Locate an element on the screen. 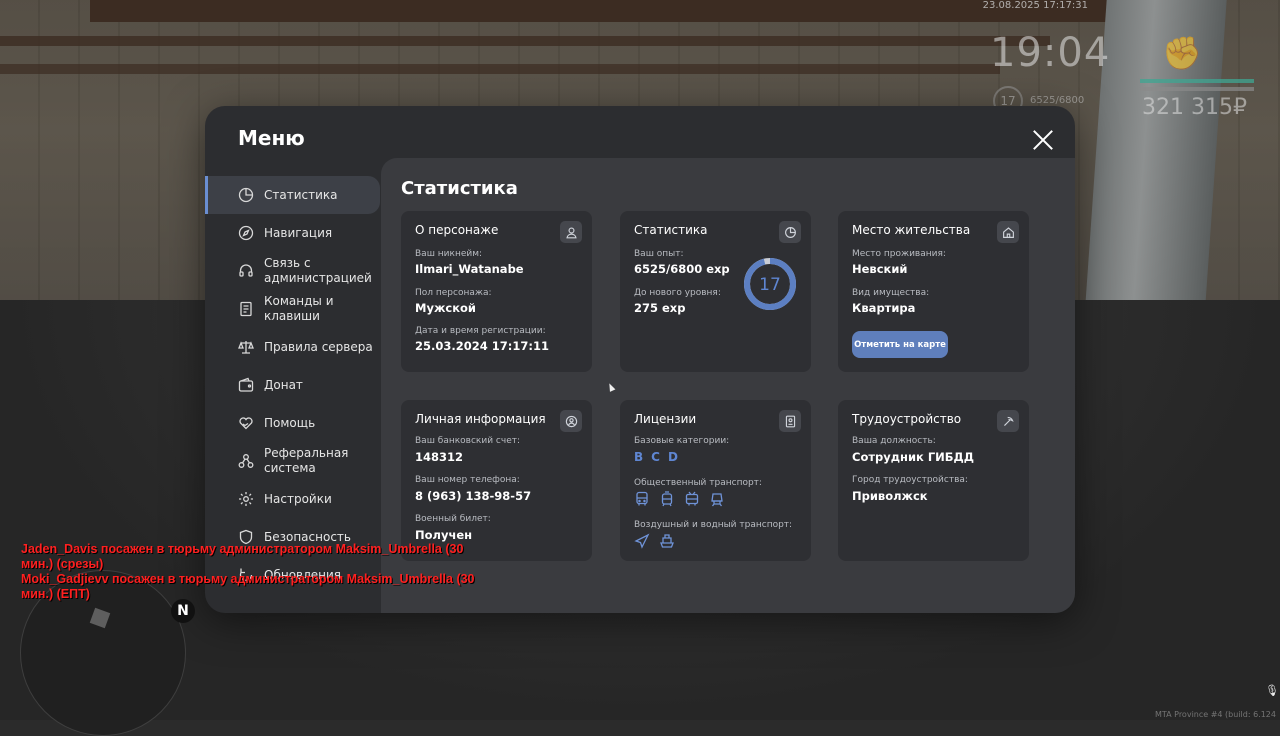 The image size is (1280, 736). sidebar-item-statistics: Статистика is located at coordinates (292, 195).